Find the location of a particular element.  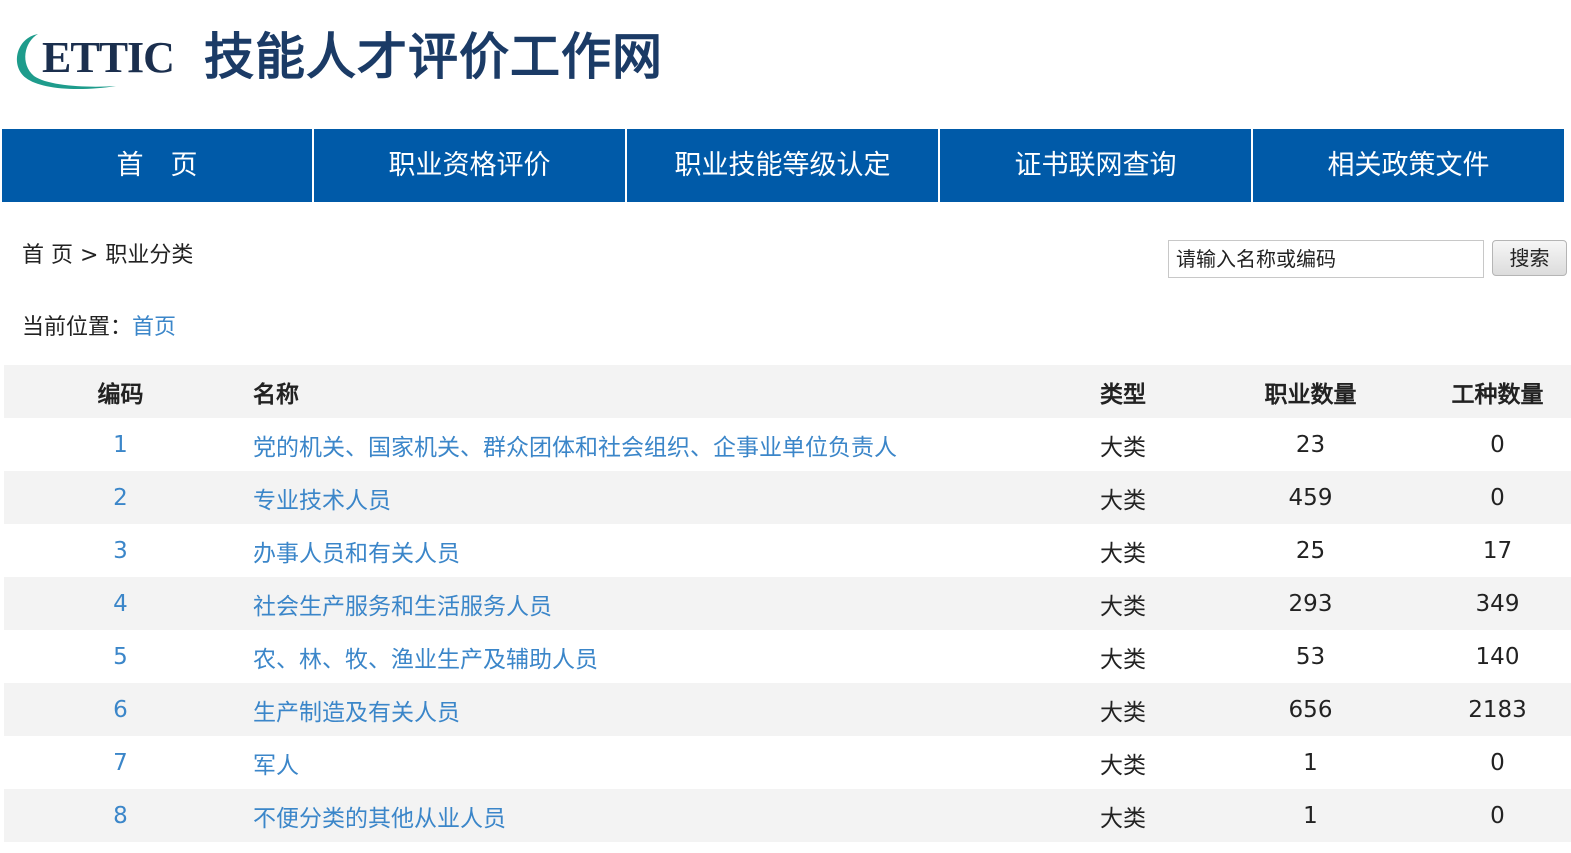

header-type: 类型 is located at coordinates (1123, 391).